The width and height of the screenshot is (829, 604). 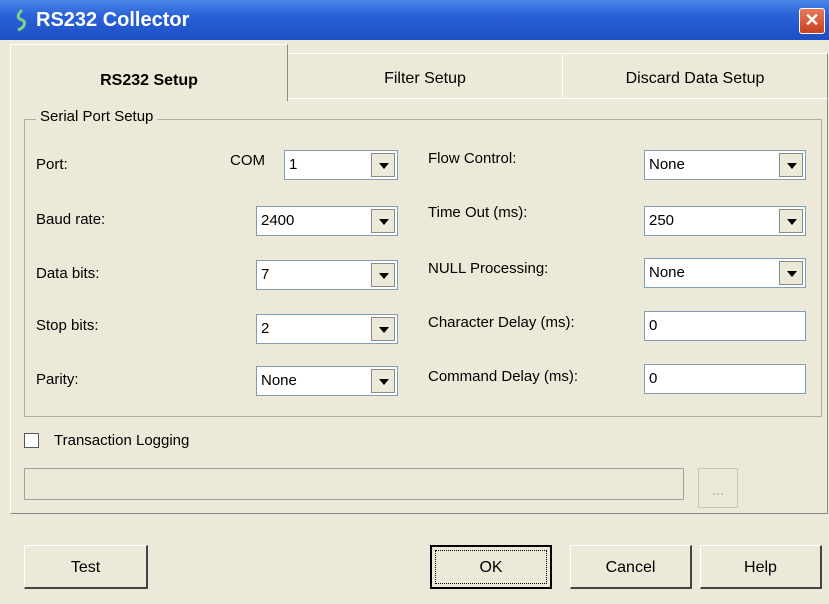 What do you see at coordinates (812, 21) in the screenshot?
I see `close-button: ✕` at bounding box center [812, 21].